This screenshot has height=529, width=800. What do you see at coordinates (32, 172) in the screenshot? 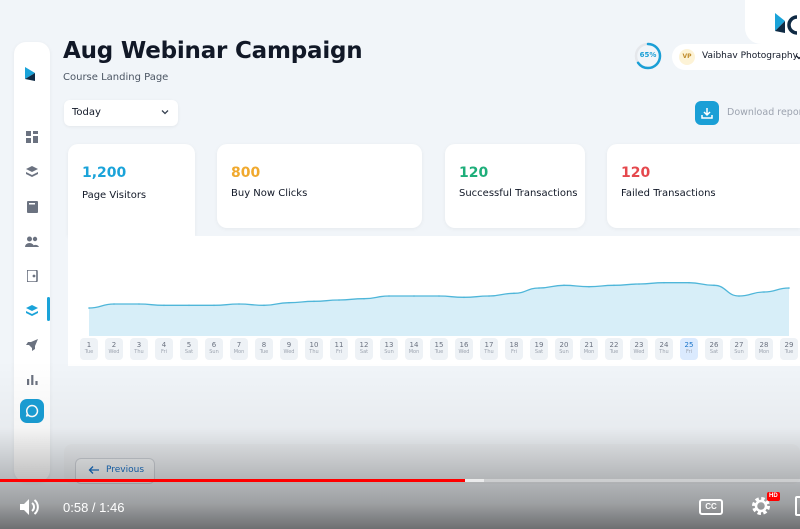
I see `layers-icon` at bounding box center [32, 172].